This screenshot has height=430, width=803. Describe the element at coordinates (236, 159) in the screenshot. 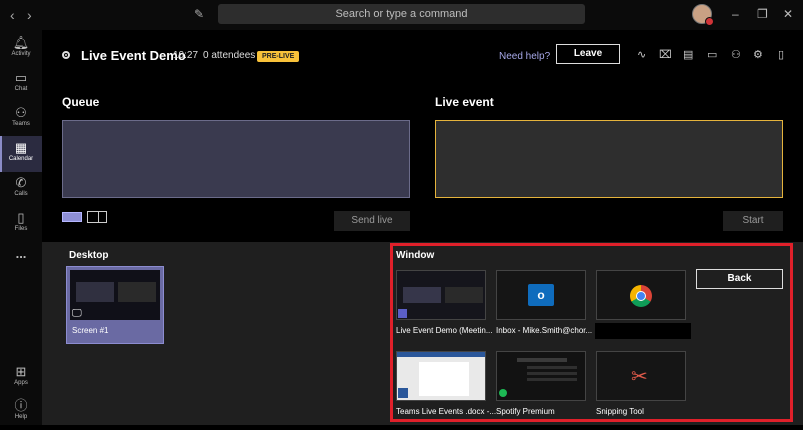

I see `queue-preview` at that location.